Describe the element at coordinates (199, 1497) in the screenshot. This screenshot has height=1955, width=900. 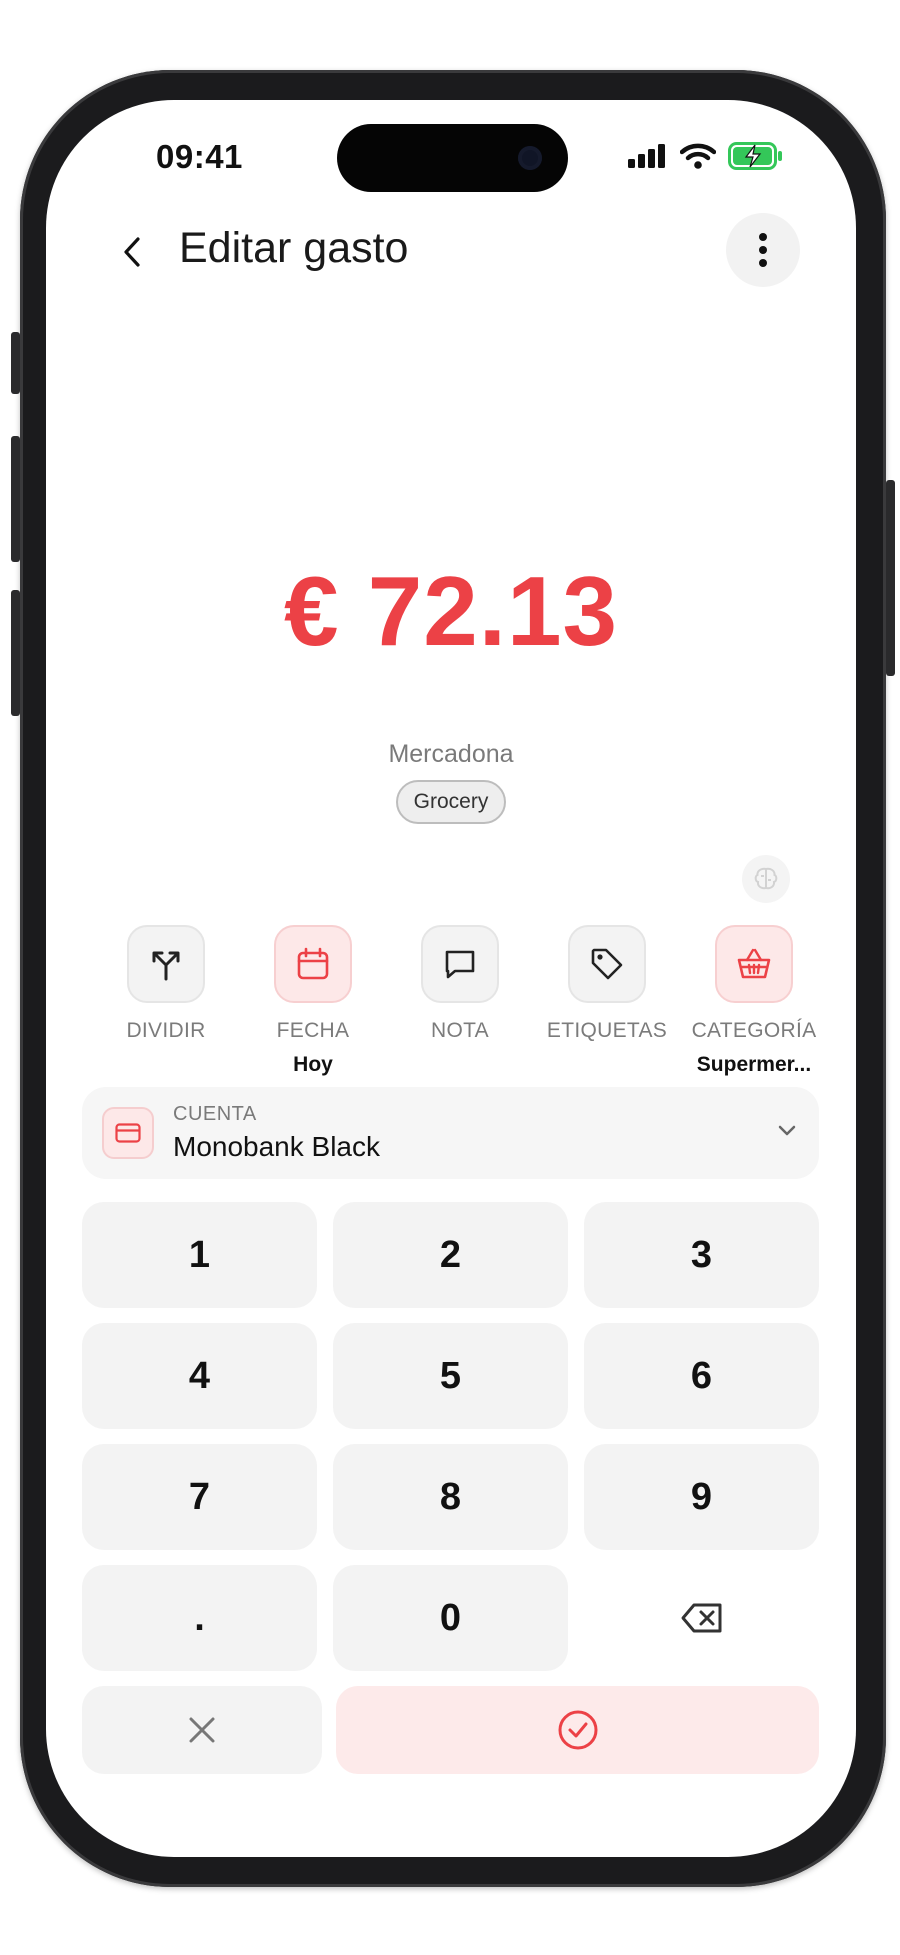
I see `key-7: 7` at that location.